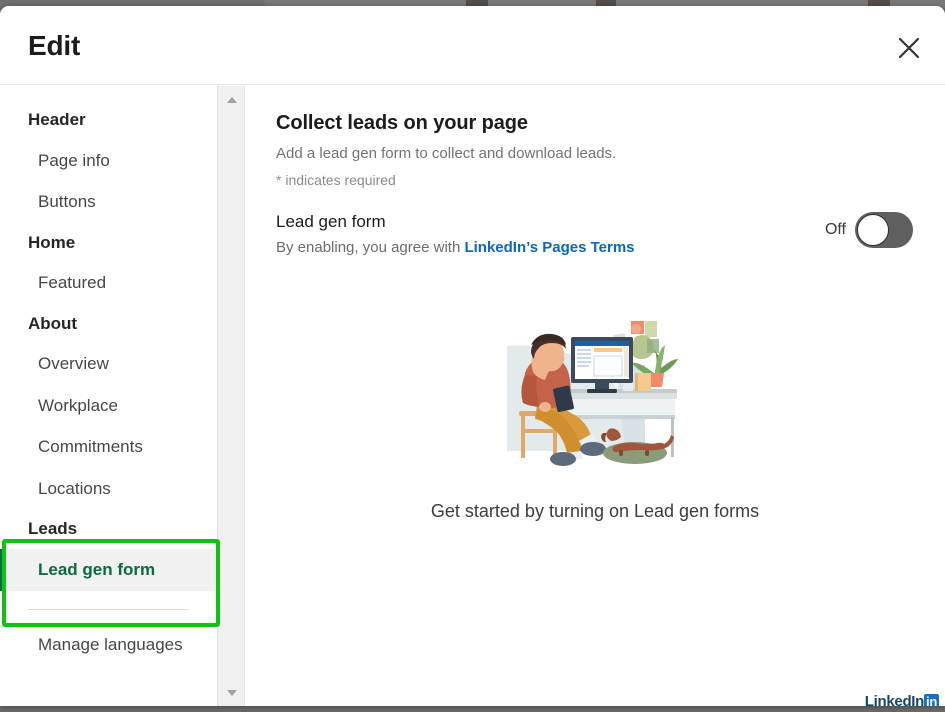 The width and height of the screenshot is (945, 712). I want to click on watermark-text: LinkedIn, so click(894, 699).